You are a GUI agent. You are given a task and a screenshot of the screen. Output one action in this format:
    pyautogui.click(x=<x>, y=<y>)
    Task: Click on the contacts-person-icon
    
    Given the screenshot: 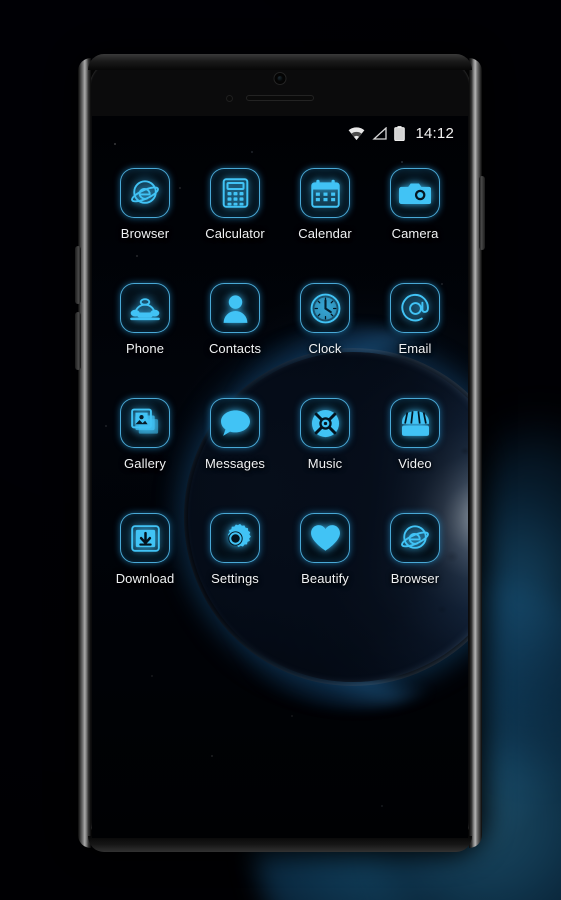 What is the action you would take?
    pyautogui.click(x=235, y=308)
    